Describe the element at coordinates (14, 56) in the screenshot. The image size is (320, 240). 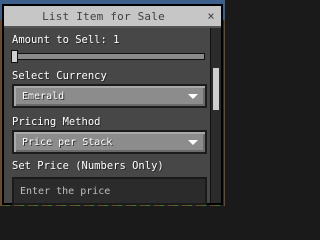
I see `amount-slider-handle` at that location.